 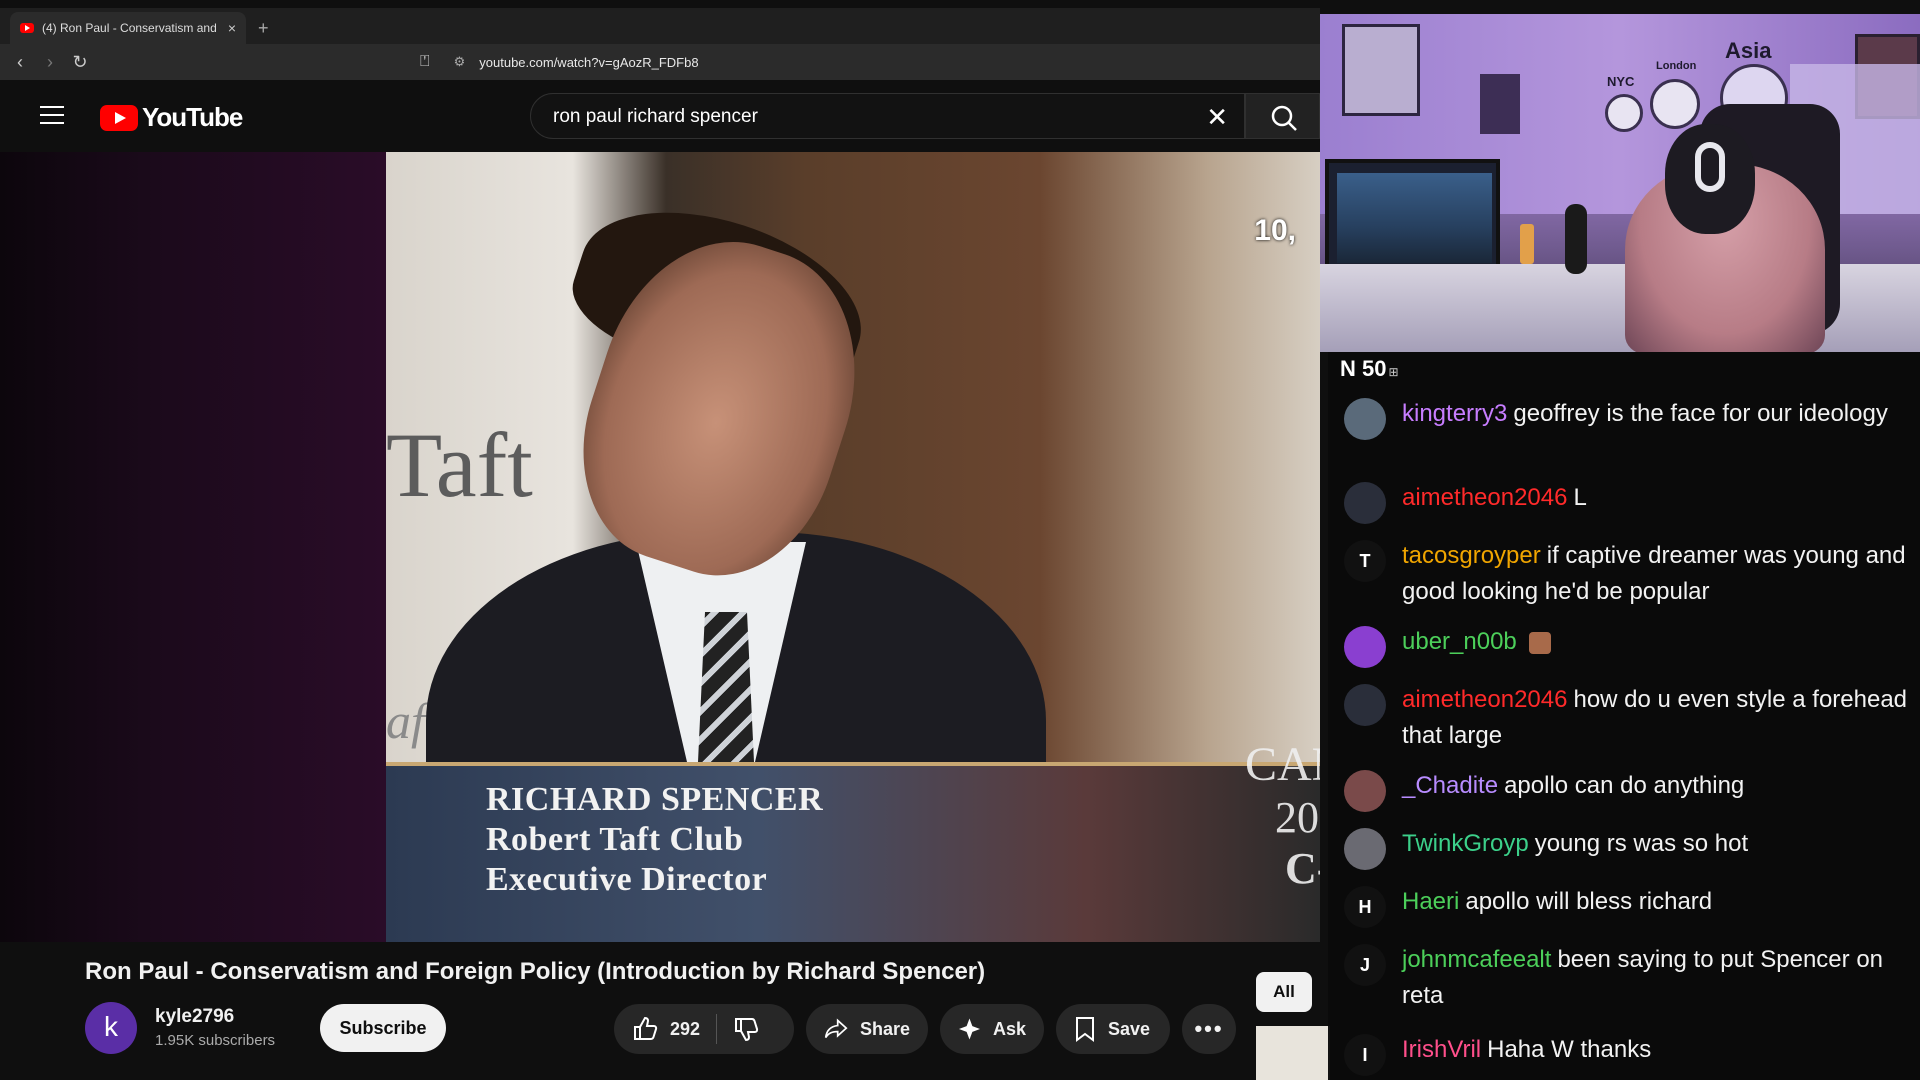 I want to click on share-button: Share, so click(x=867, y=1029).